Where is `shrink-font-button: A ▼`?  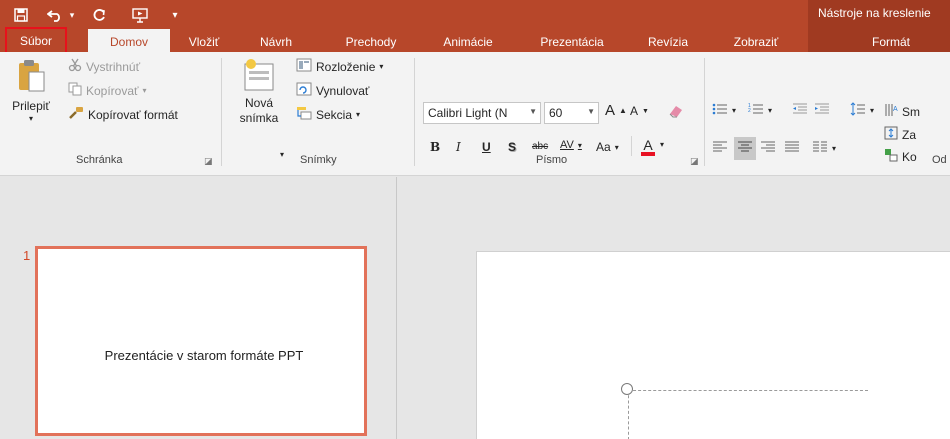
shrink-font-button: A ▼ is located at coordinates (639, 111).